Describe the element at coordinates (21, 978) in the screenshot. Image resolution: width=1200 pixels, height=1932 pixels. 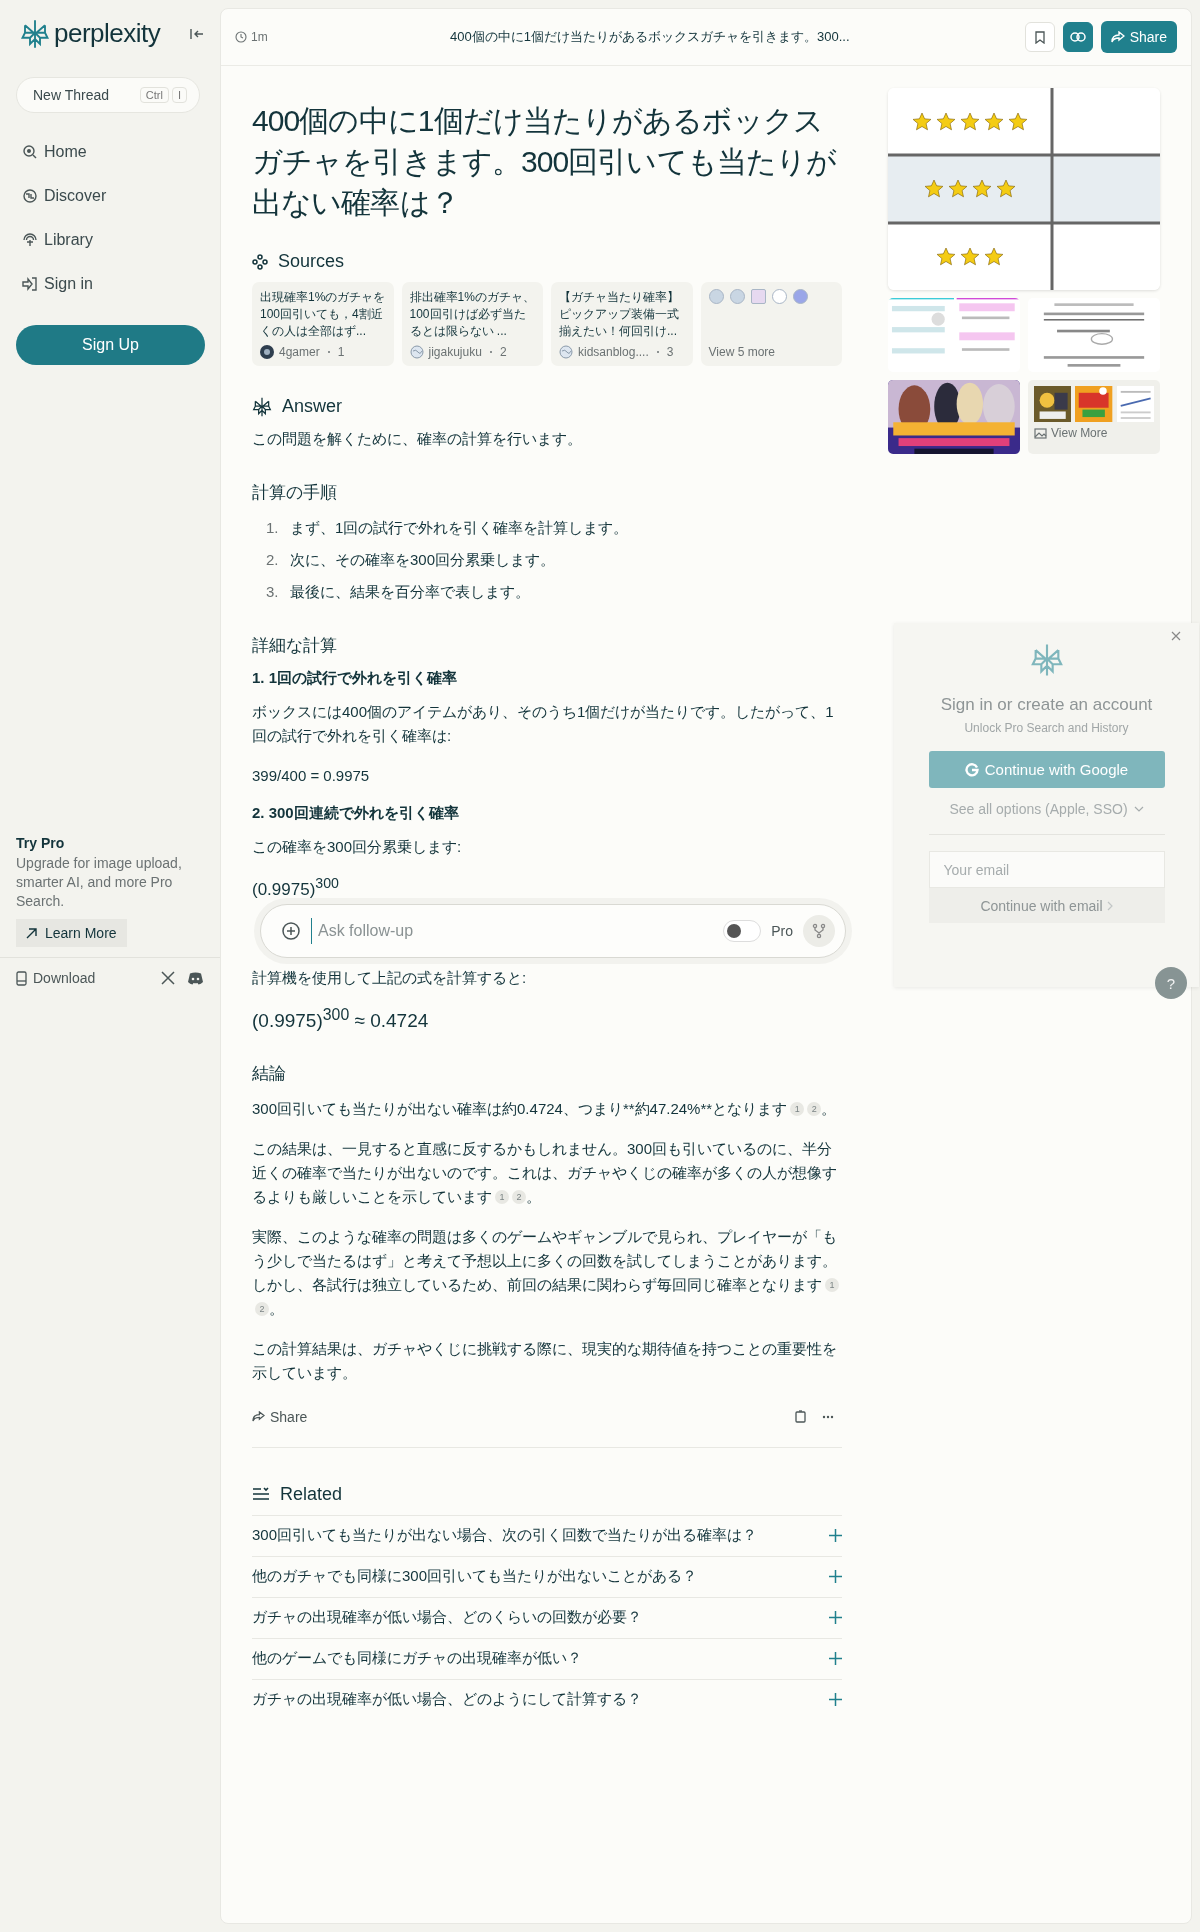
I see `phone-icon` at that location.